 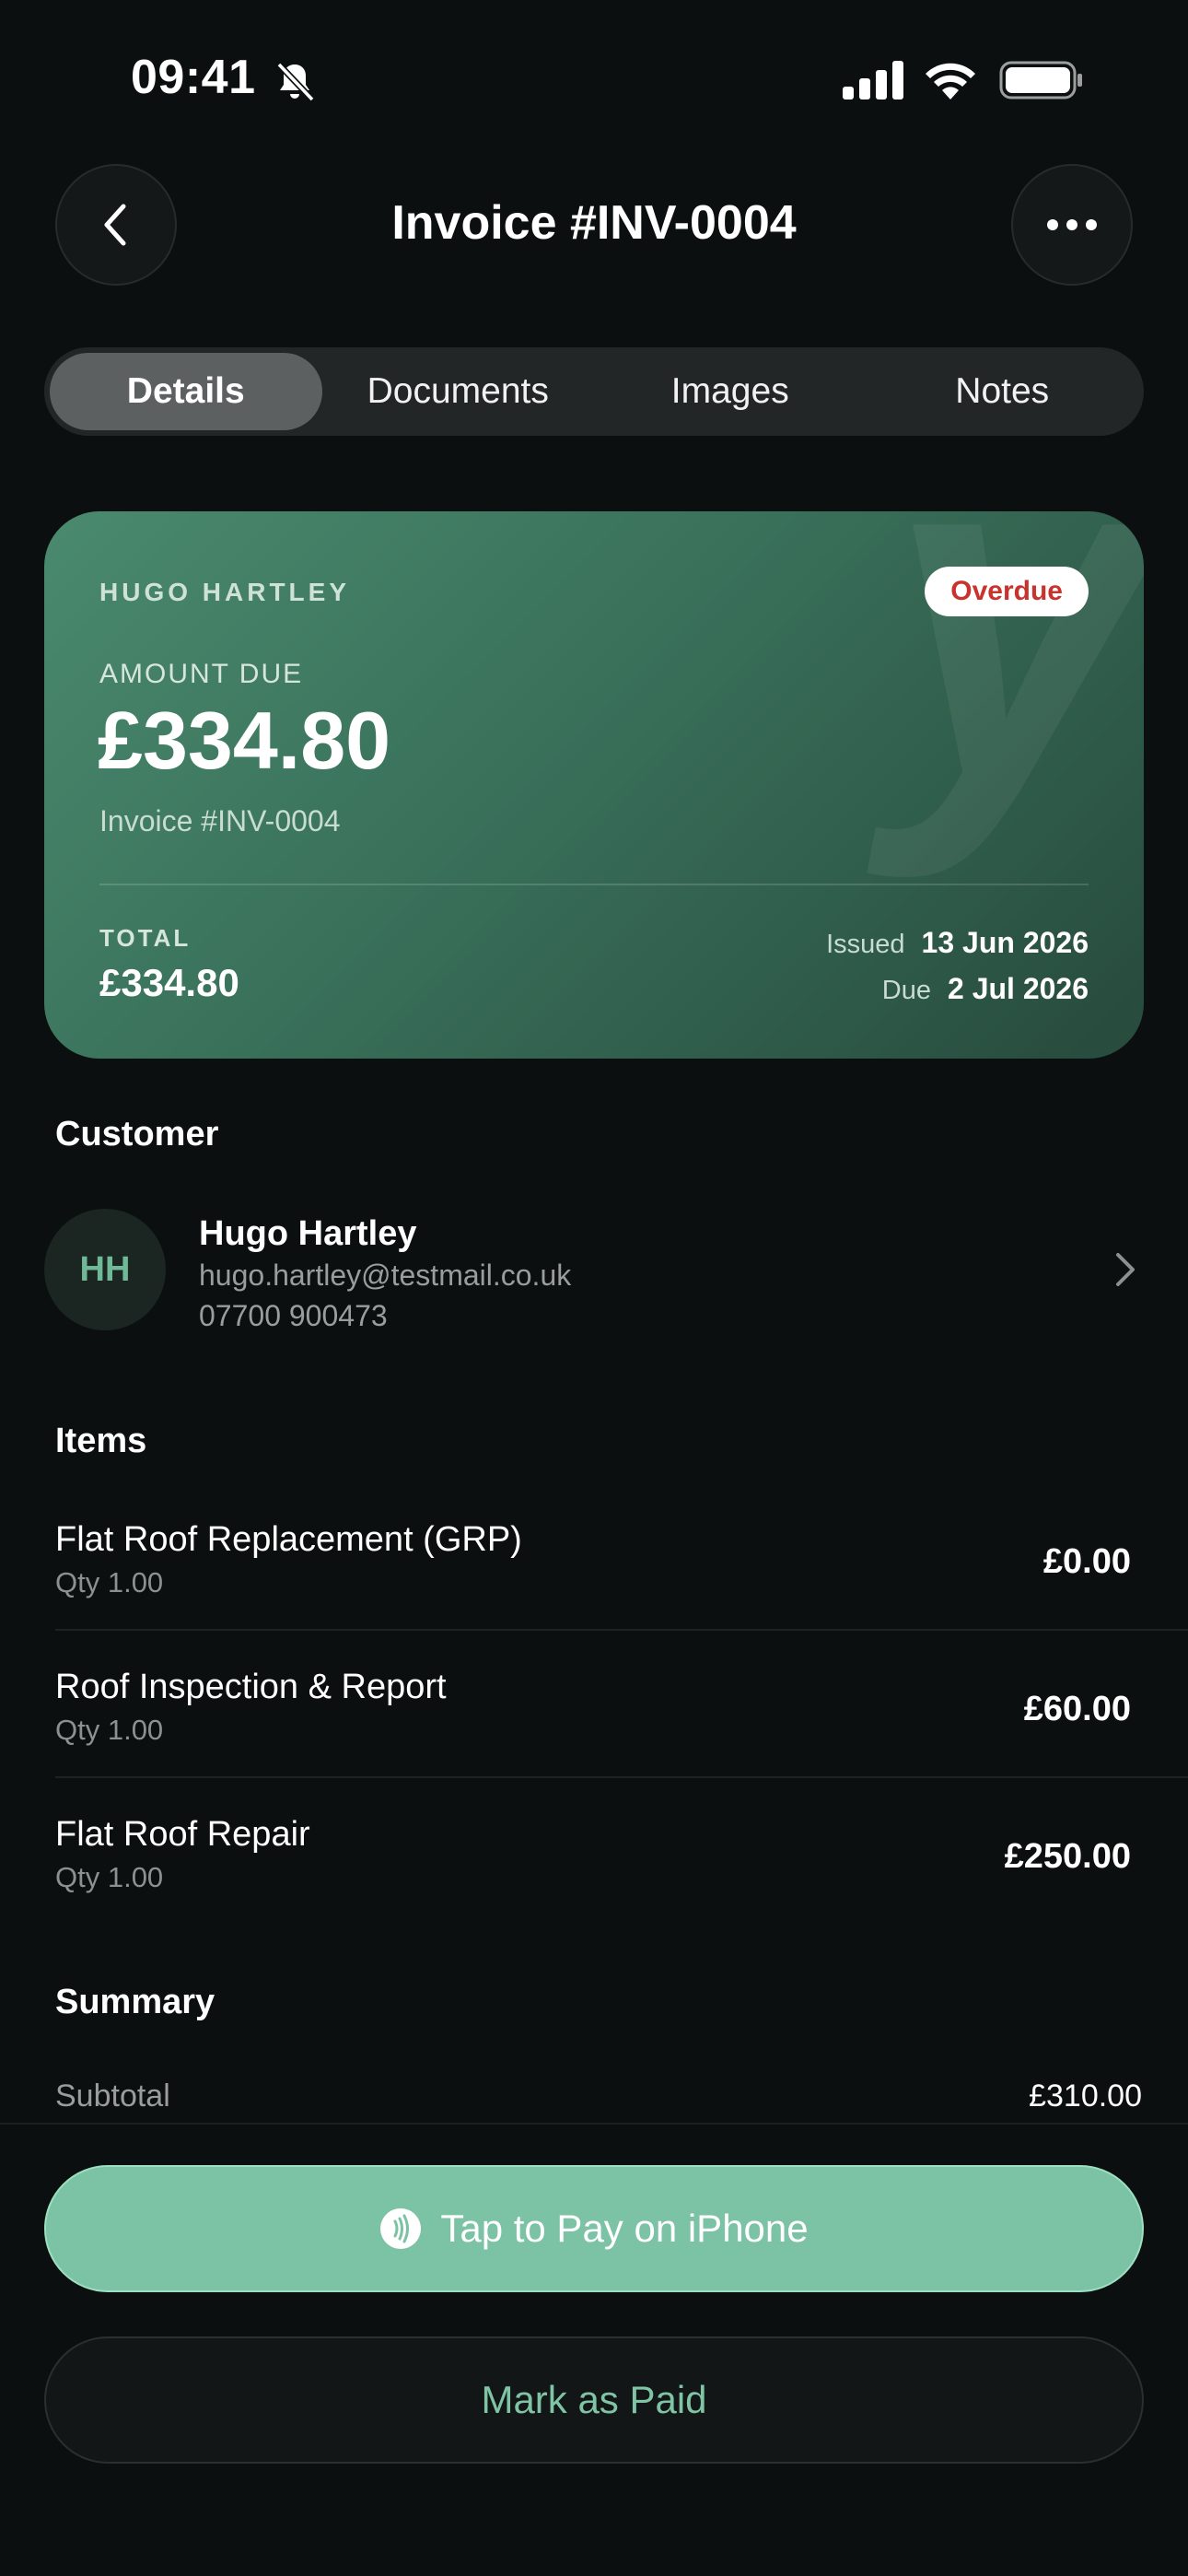 What do you see at coordinates (1040, 80) in the screenshot?
I see `battery-icon` at bounding box center [1040, 80].